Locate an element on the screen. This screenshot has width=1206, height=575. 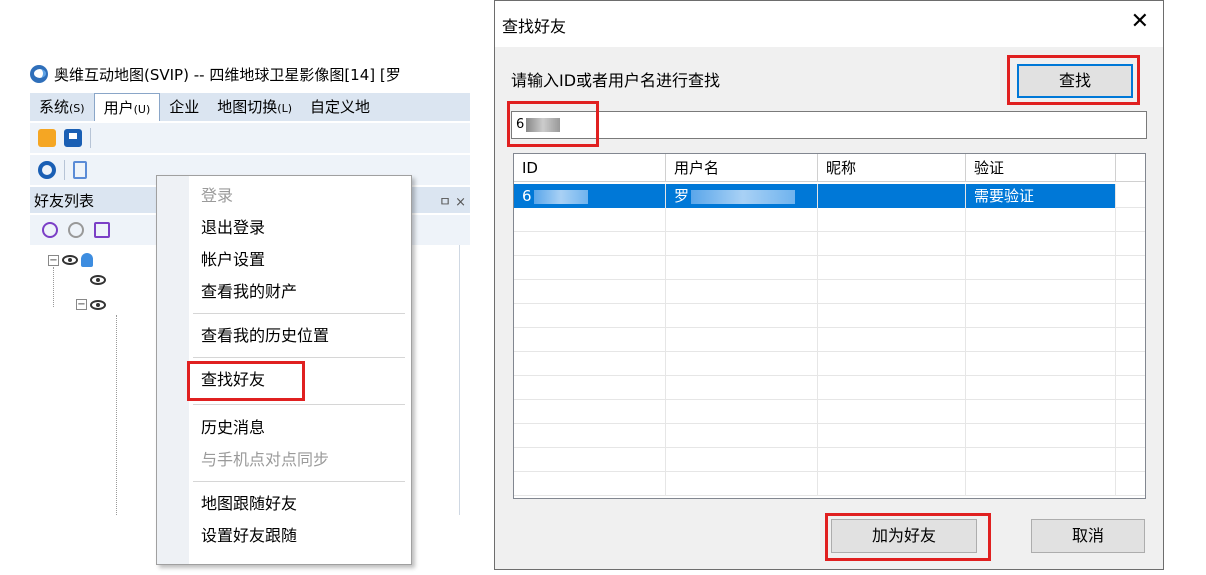
menu-item-map-follow-friend: 地图跟随好友 is located at coordinates (249, 502).